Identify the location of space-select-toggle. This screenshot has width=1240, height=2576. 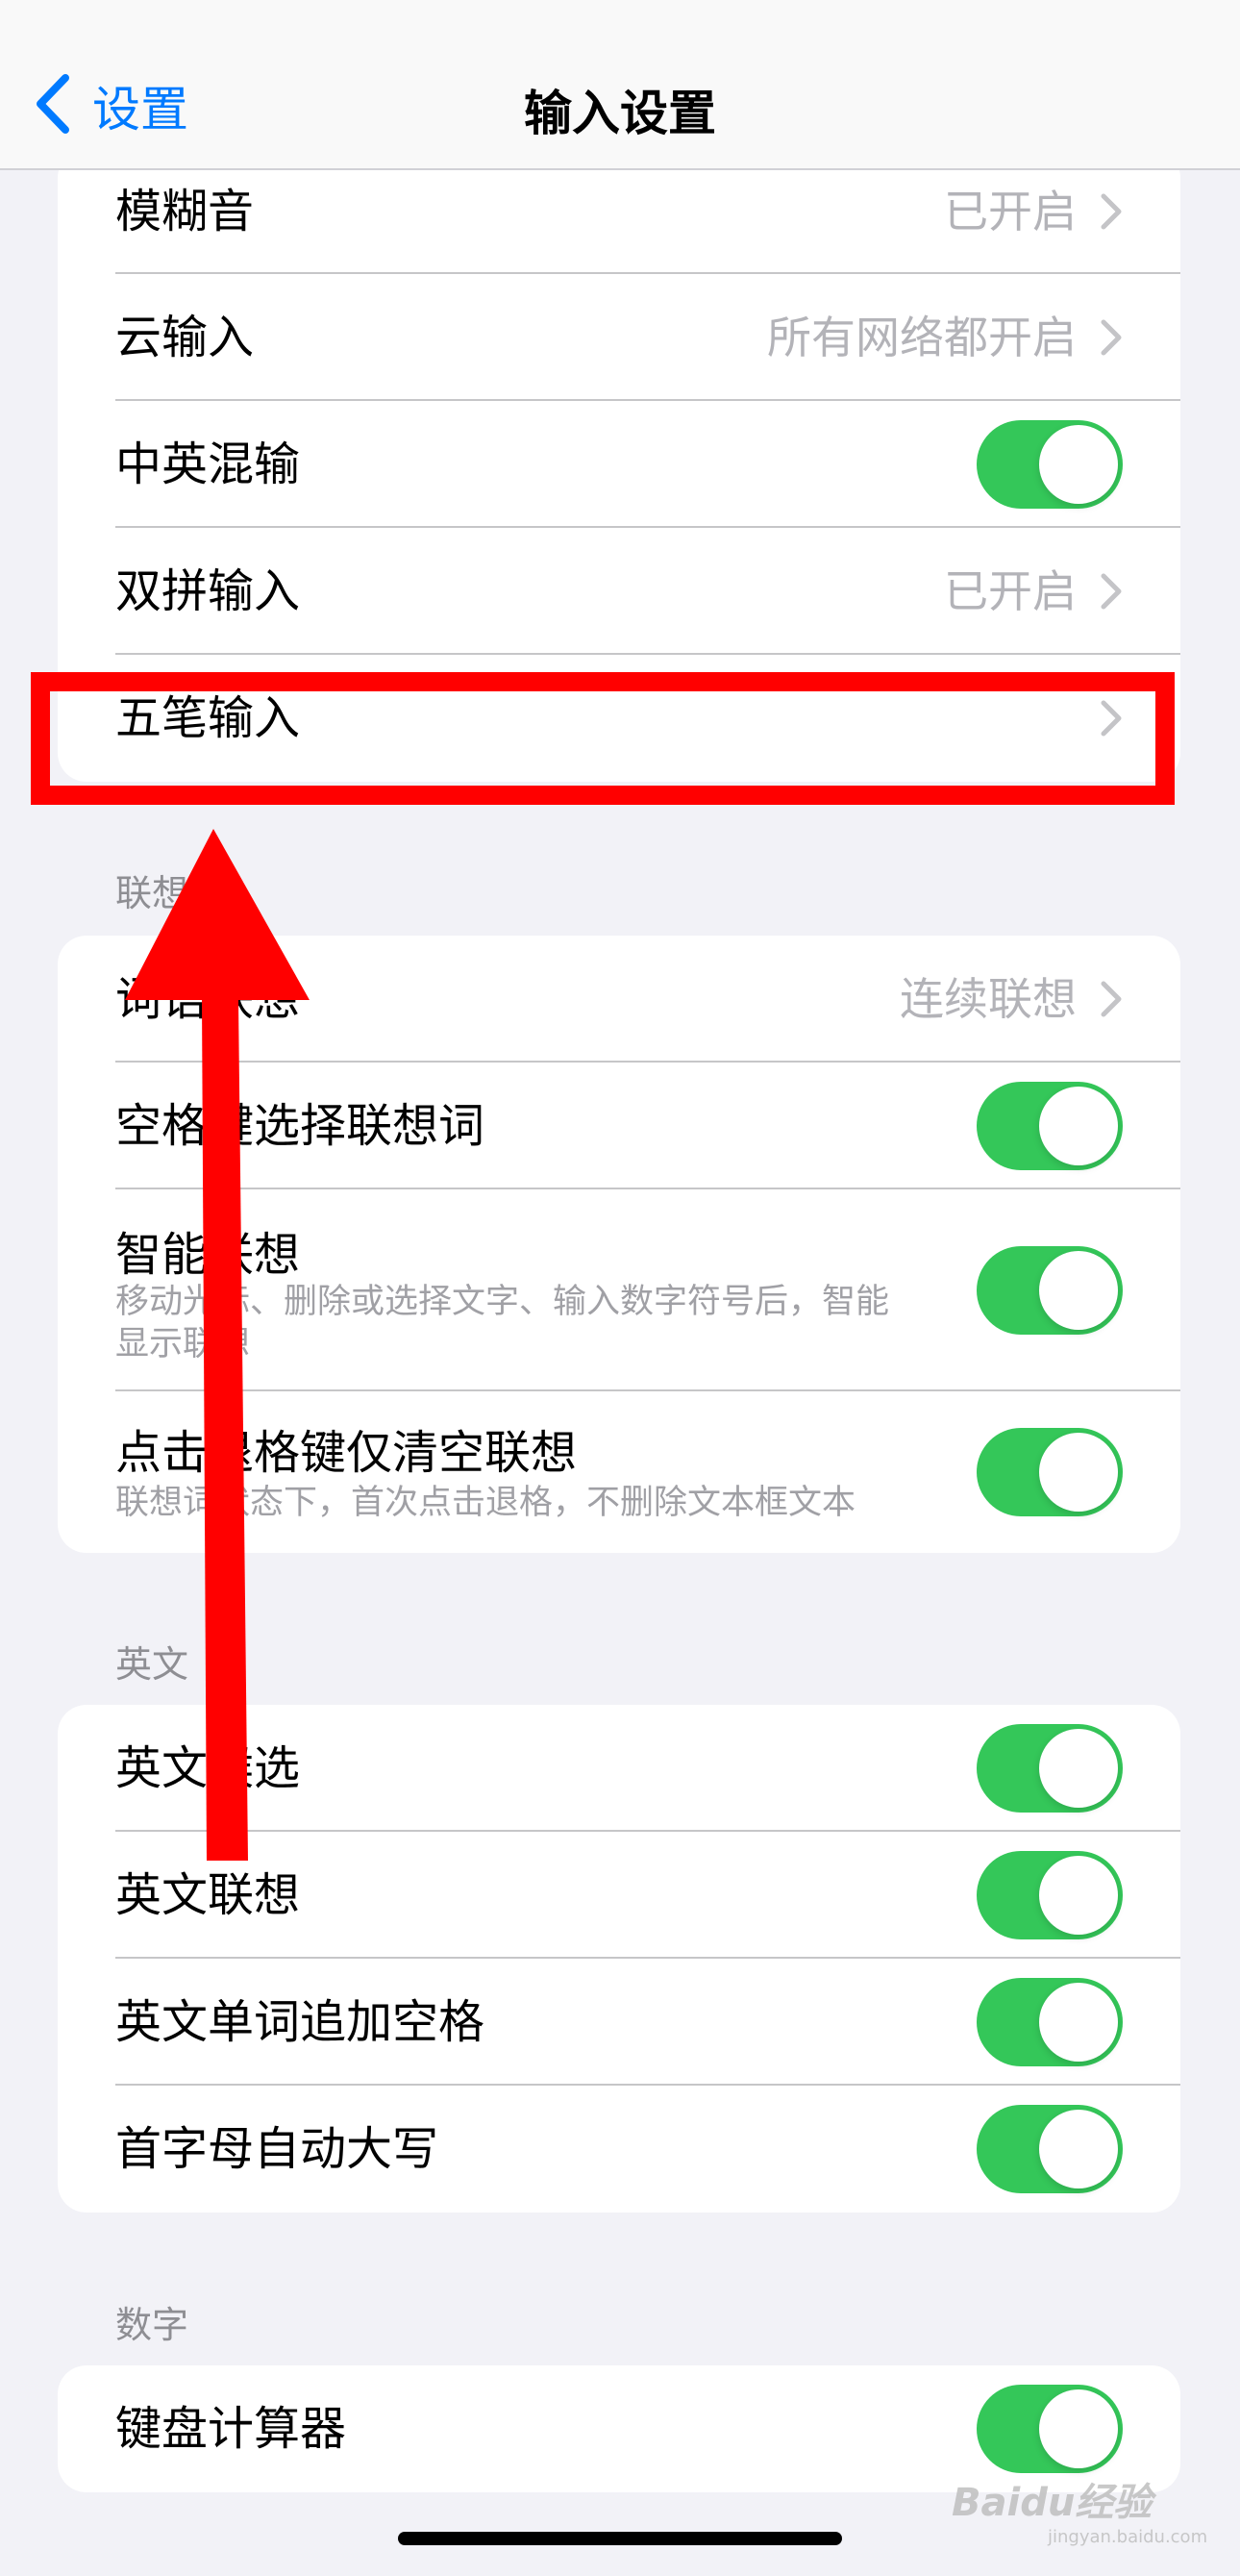
(1050, 1126).